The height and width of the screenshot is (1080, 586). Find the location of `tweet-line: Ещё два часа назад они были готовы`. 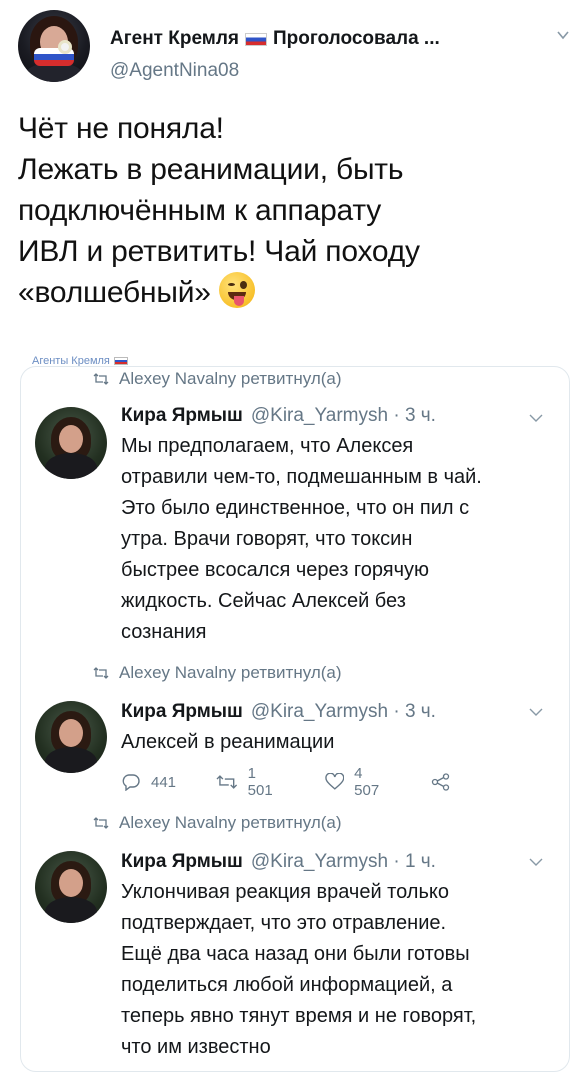

tweet-line: Ещё два часа назад они были готовы is located at coordinates (295, 954).